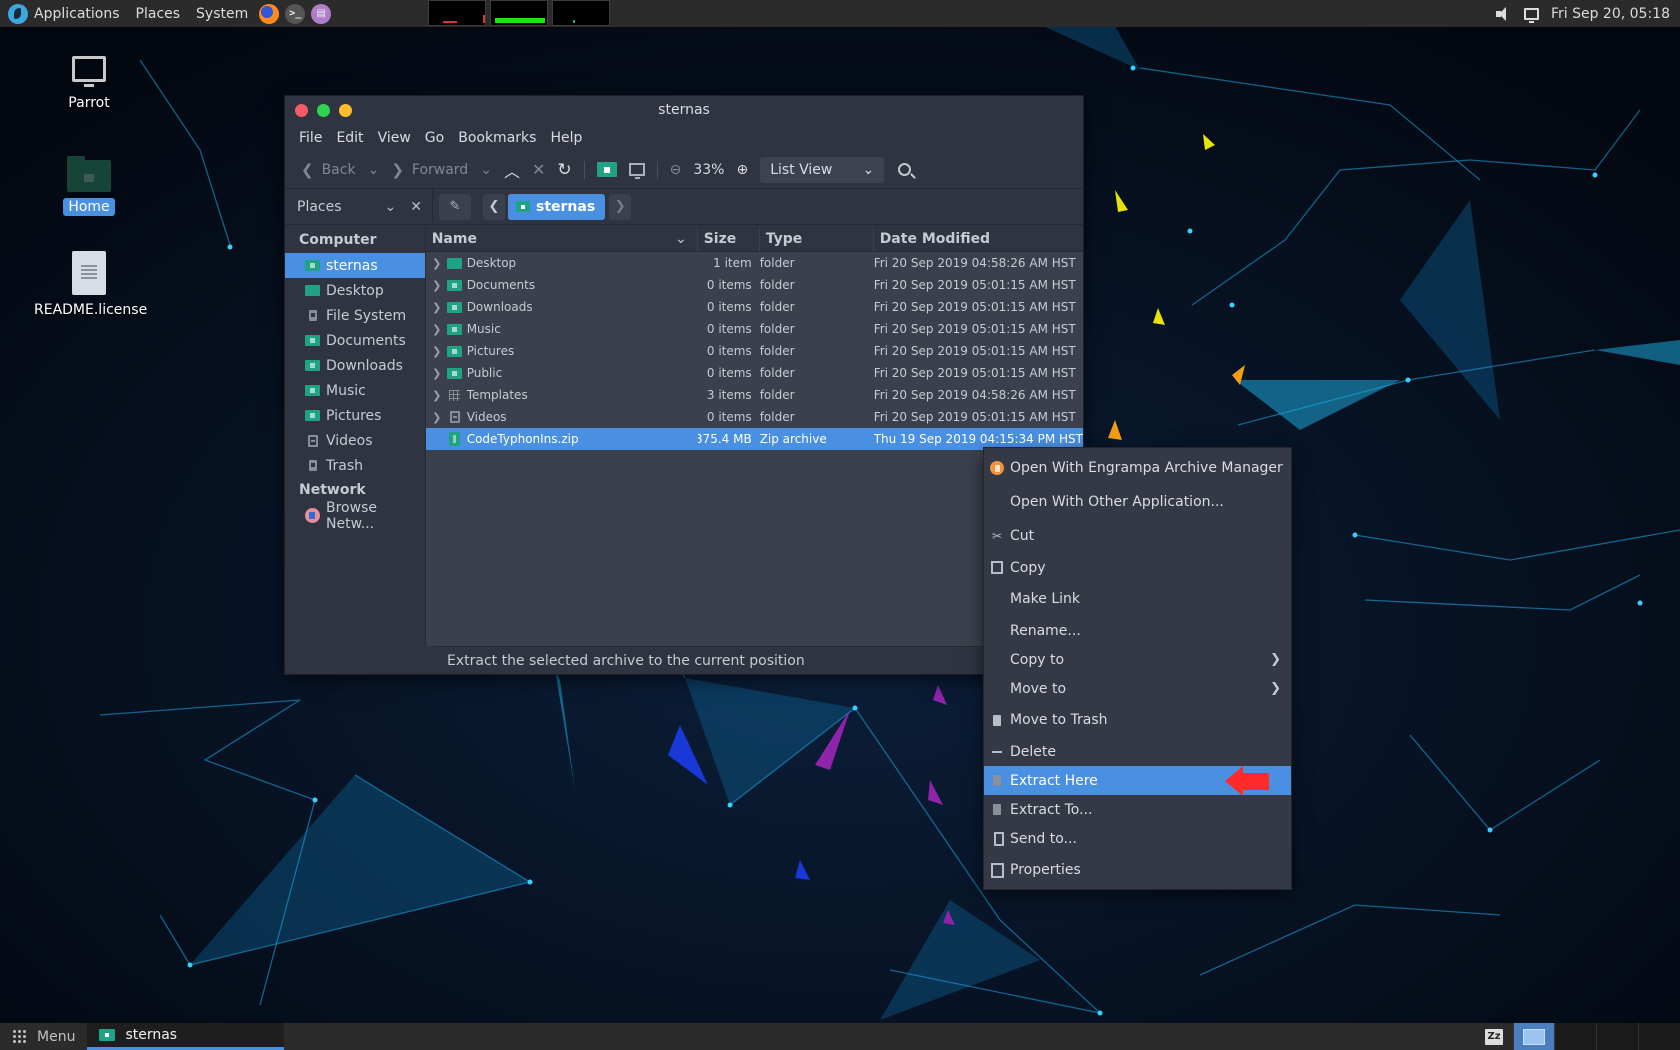  What do you see at coordinates (729, 238) in the screenshot?
I see `column-header-size: Size` at bounding box center [729, 238].